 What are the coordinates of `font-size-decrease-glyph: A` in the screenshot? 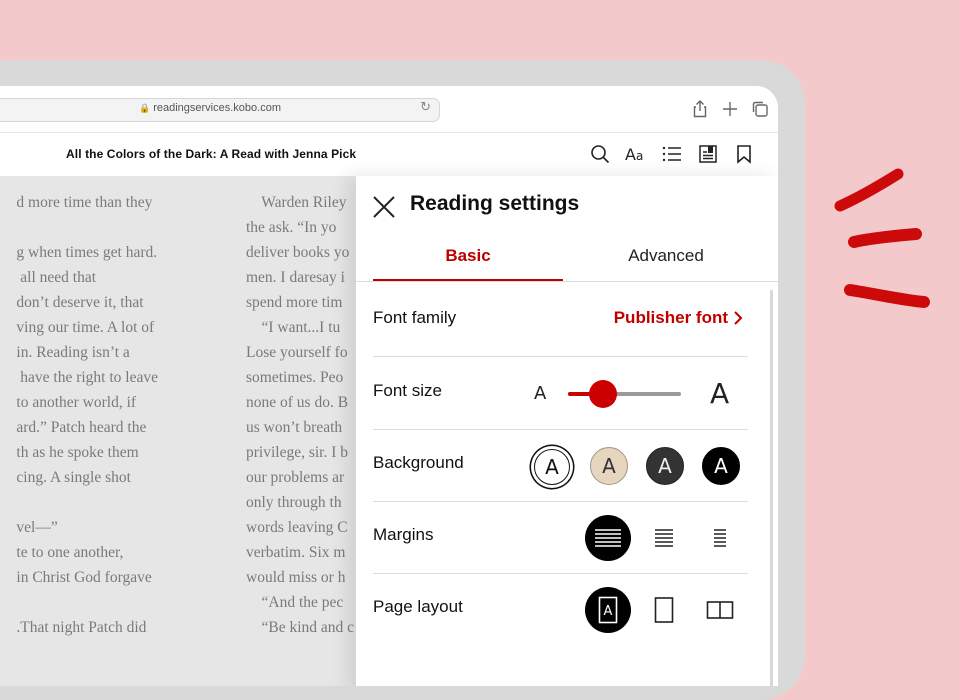 It's located at (540, 393).